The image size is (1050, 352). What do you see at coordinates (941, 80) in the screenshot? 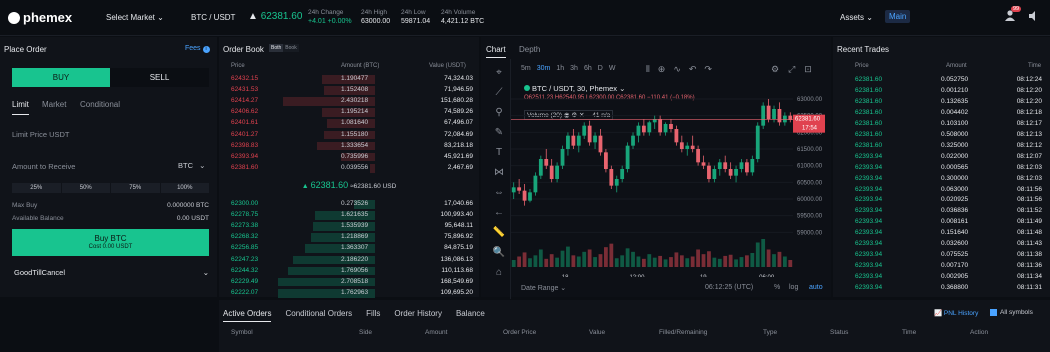
I see `trade-row: 62381.60 0.052750 08:12:24` at bounding box center [941, 80].